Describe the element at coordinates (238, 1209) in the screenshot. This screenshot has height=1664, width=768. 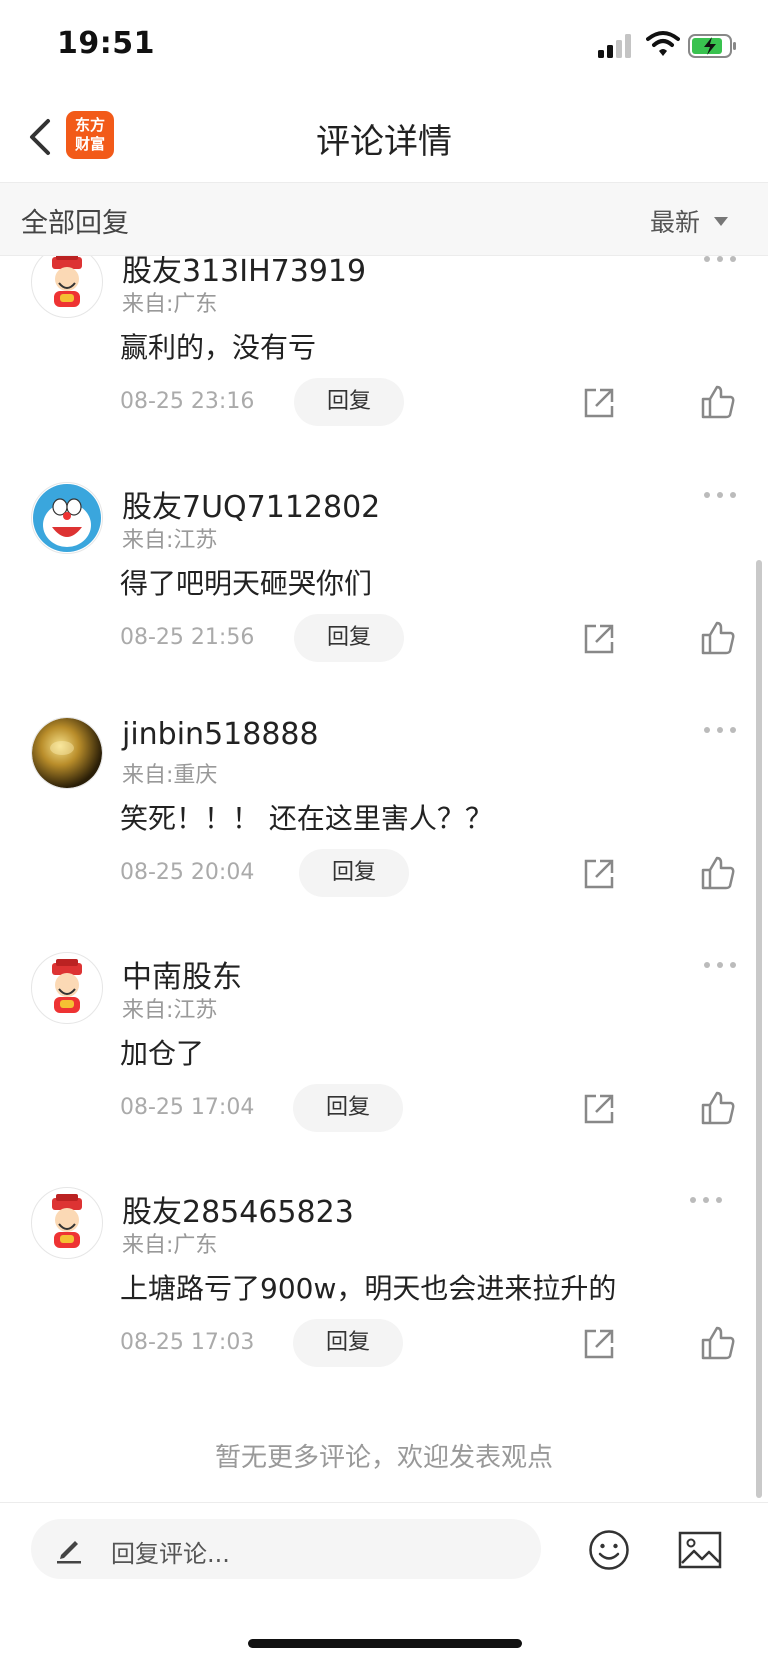
I see `comment-username: 股友285465823` at that location.